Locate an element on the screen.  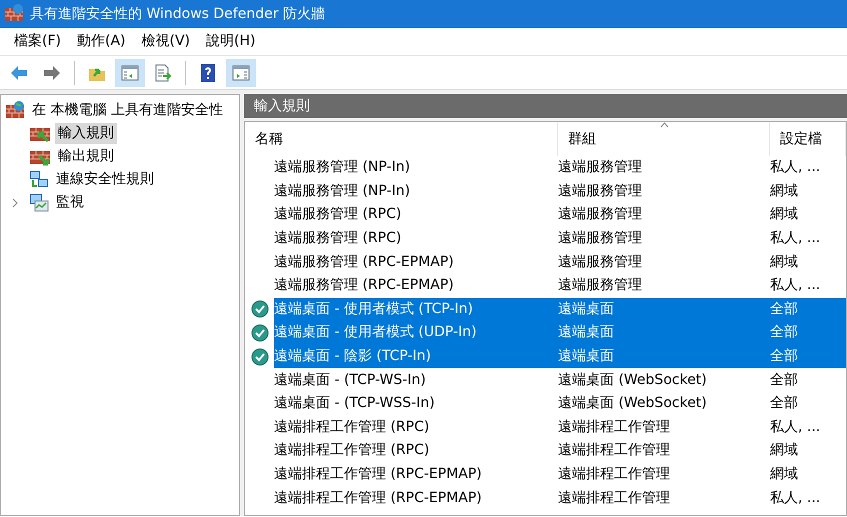
tree-item: 連線安全性規則 is located at coordinates (105, 179).